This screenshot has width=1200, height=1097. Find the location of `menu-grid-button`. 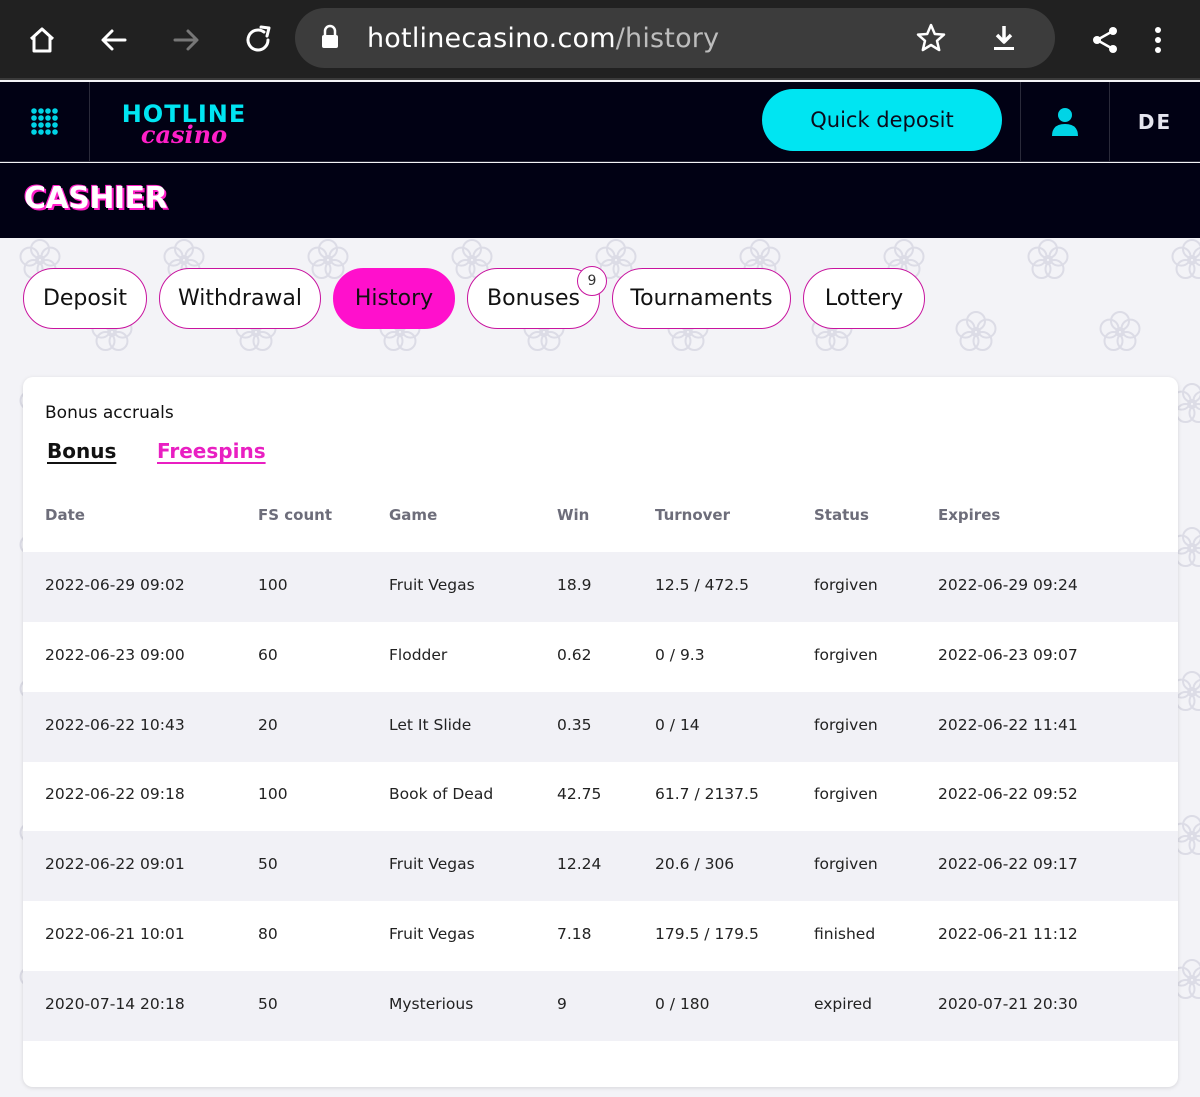

menu-grid-button is located at coordinates (45, 122).